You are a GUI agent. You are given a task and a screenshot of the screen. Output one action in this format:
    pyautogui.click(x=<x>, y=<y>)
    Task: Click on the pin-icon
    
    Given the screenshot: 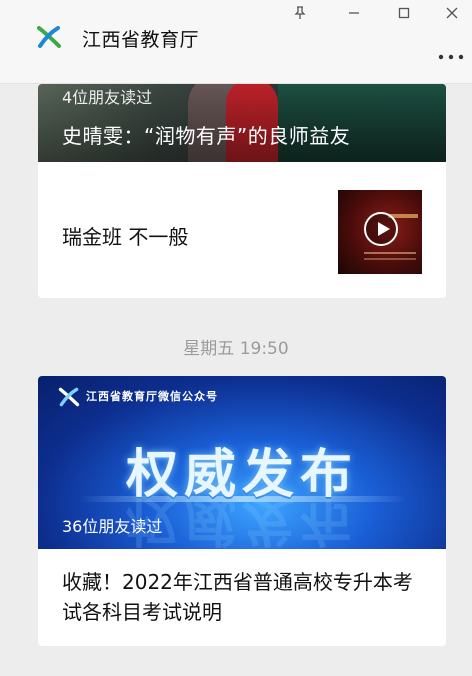 What is the action you would take?
    pyautogui.click(x=300, y=12)
    